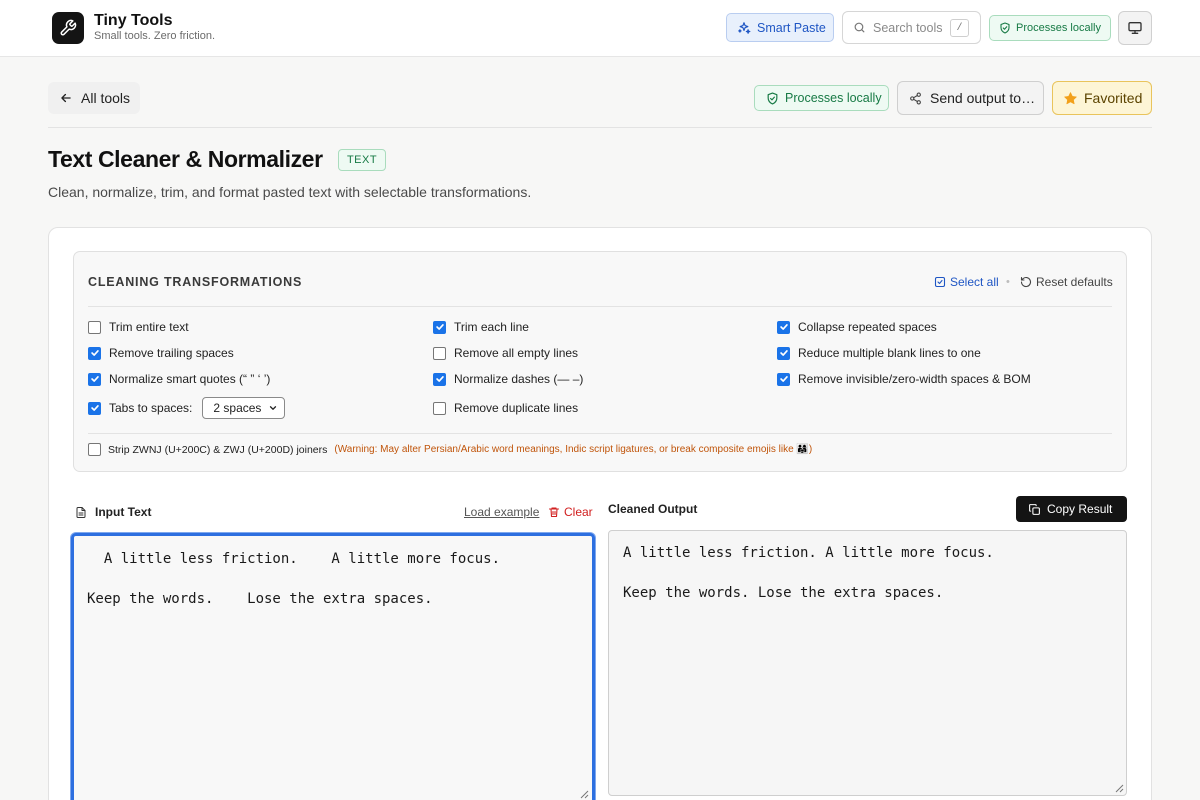 This screenshot has width=1200, height=800. What do you see at coordinates (859, 27) in the screenshot?
I see `search-icon` at bounding box center [859, 27].